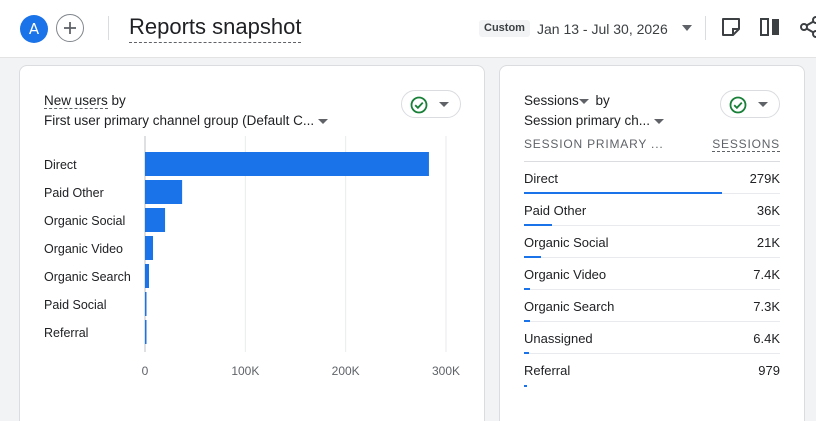 Image resolution: width=816 pixels, height=421 pixels. Describe the element at coordinates (766, 338) in the screenshot. I see `row-value: 6.4K` at that location.